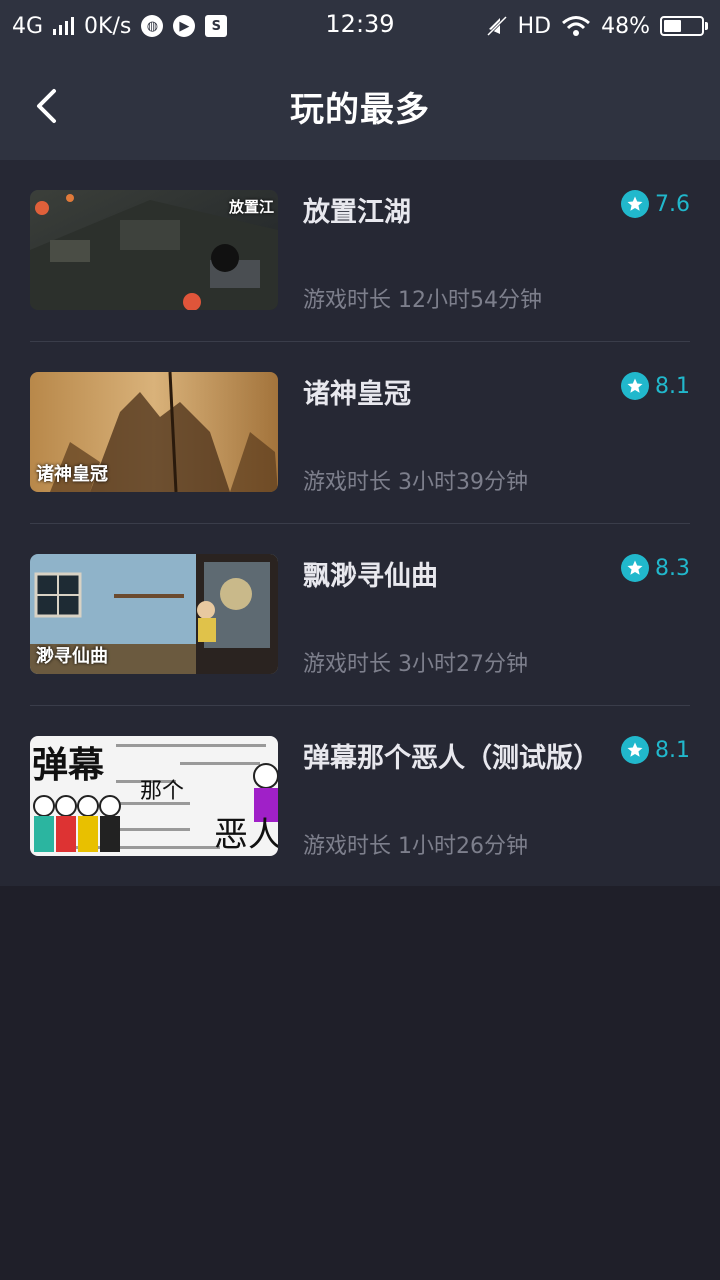  Describe the element at coordinates (496, 26) in the screenshot. I see `mute-icon` at that location.